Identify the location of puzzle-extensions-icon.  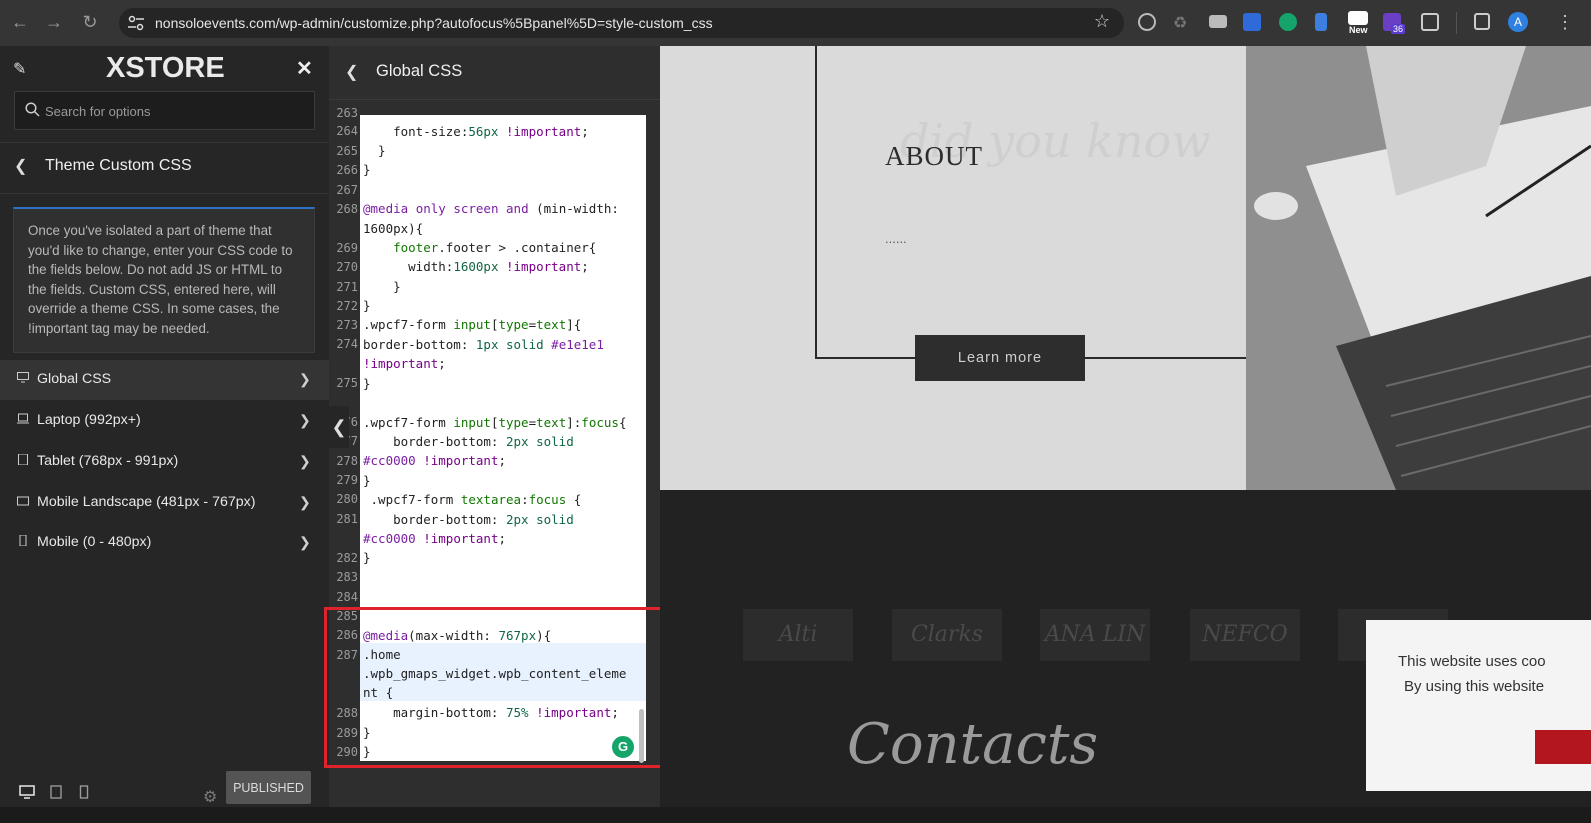
(1430, 22).